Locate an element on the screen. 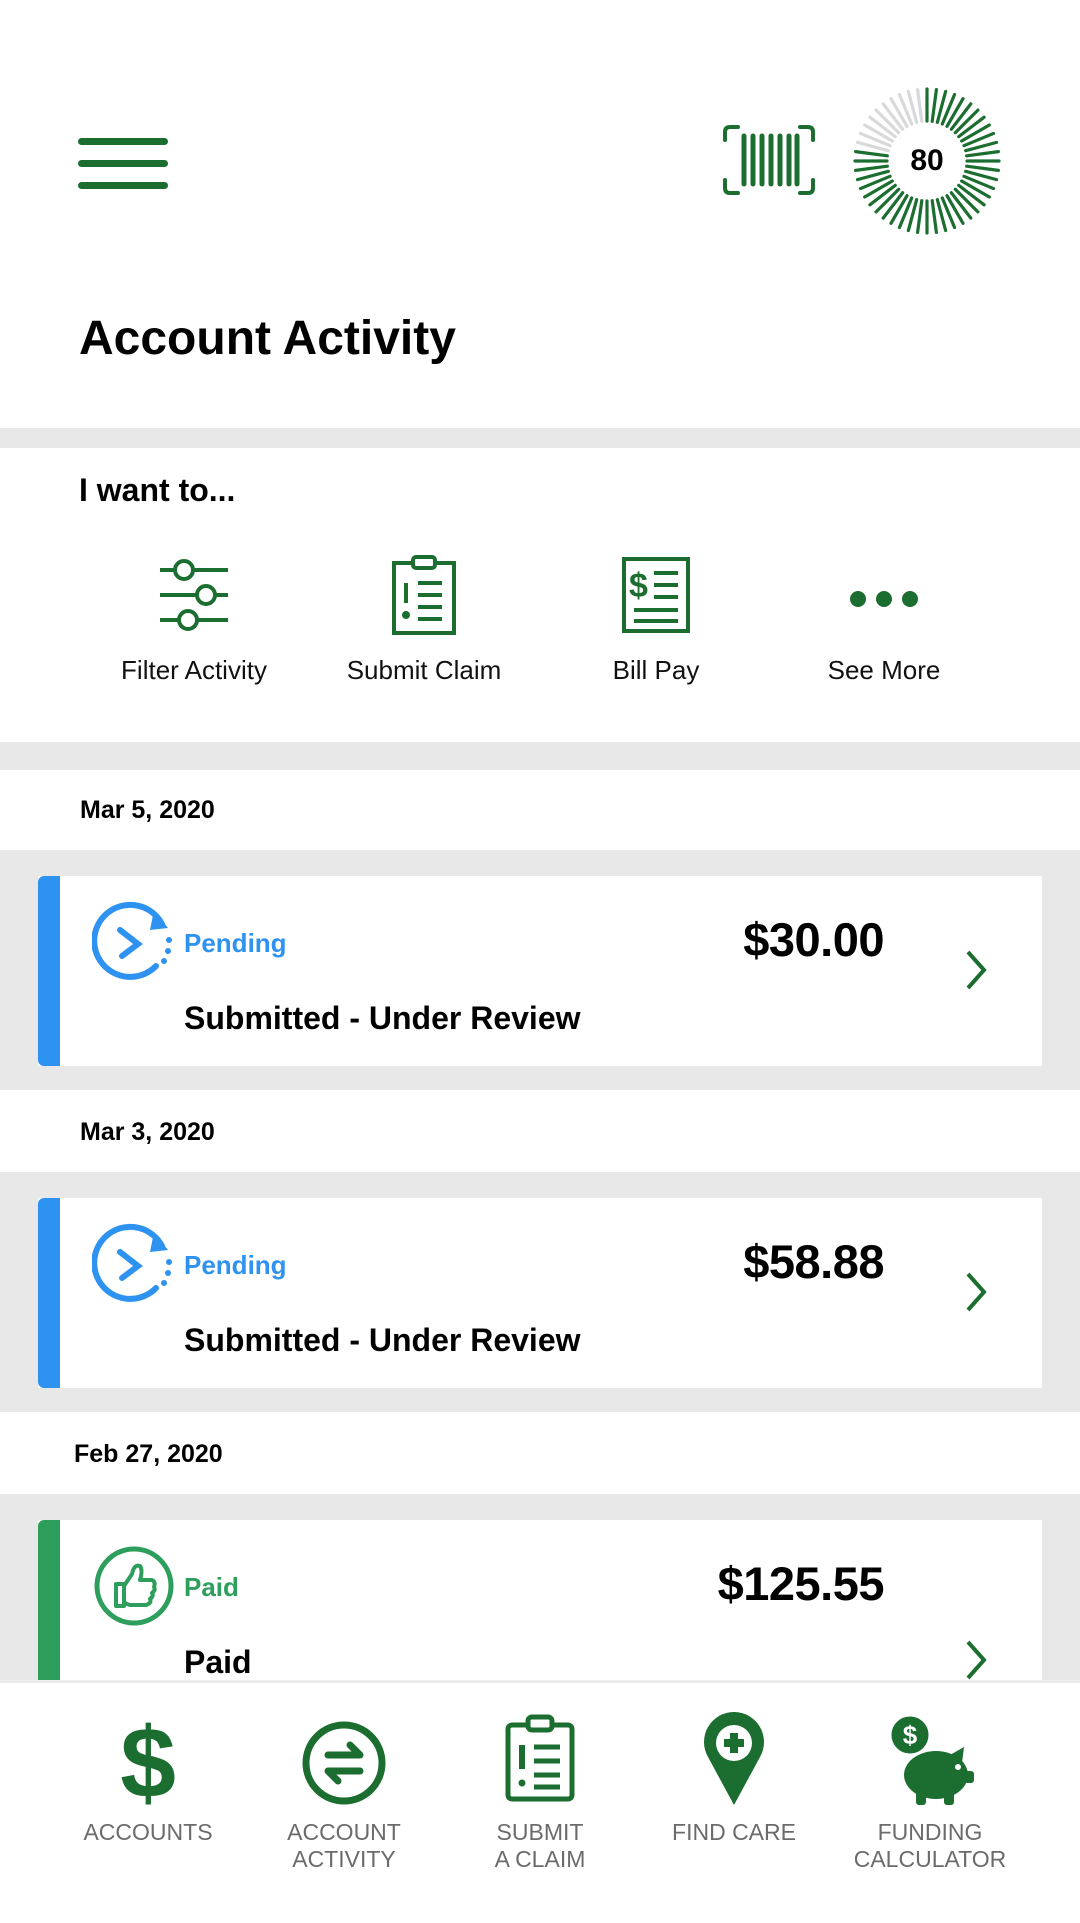 The width and height of the screenshot is (1080, 1923). map-pin-plus-icon is located at coordinates (734, 1759).